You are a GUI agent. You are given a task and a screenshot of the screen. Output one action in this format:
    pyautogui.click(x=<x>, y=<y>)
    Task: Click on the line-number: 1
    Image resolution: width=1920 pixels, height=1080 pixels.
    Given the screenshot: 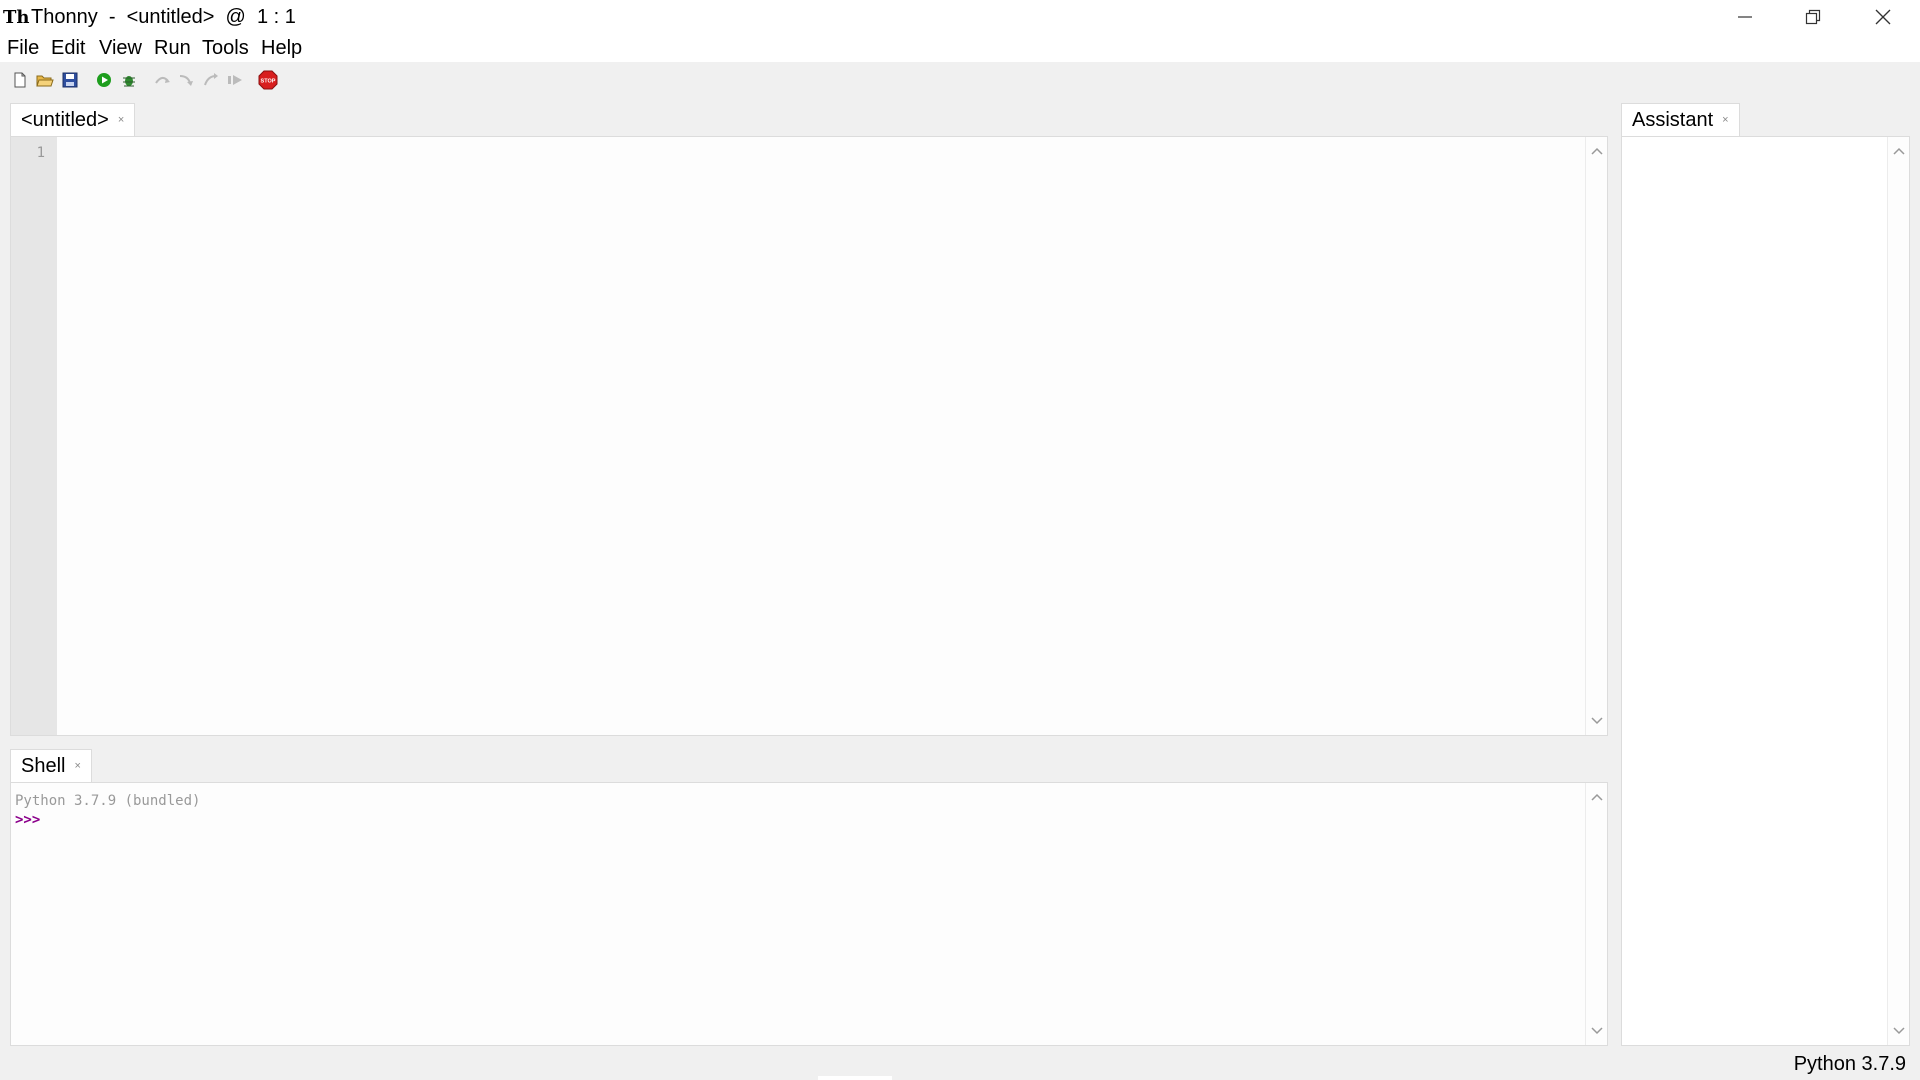 What is the action you would take?
    pyautogui.click(x=40, y=153)
    